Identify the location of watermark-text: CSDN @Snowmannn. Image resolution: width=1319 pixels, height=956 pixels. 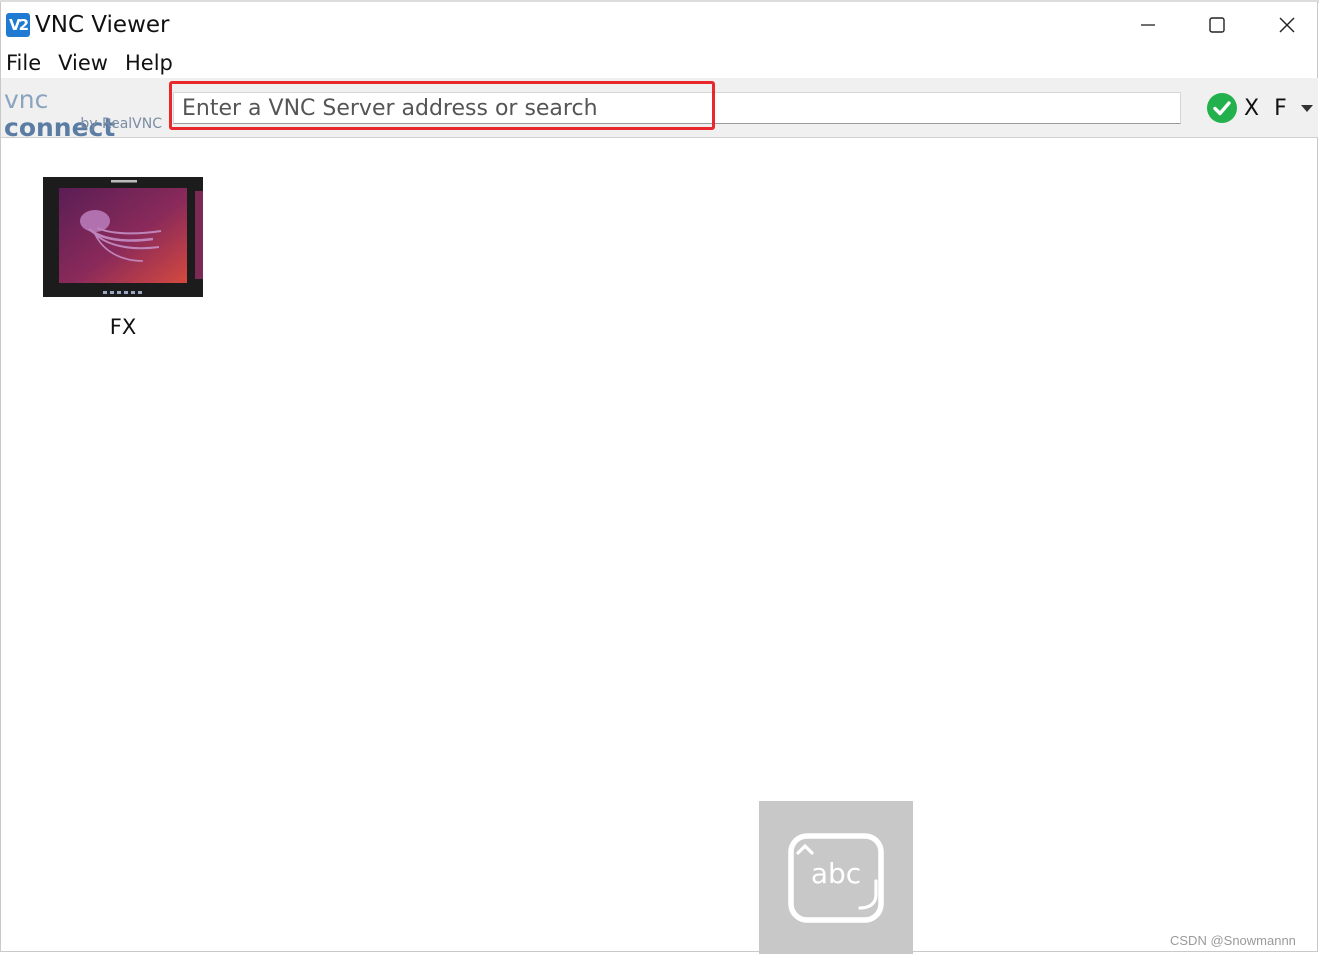
(1233, 940).